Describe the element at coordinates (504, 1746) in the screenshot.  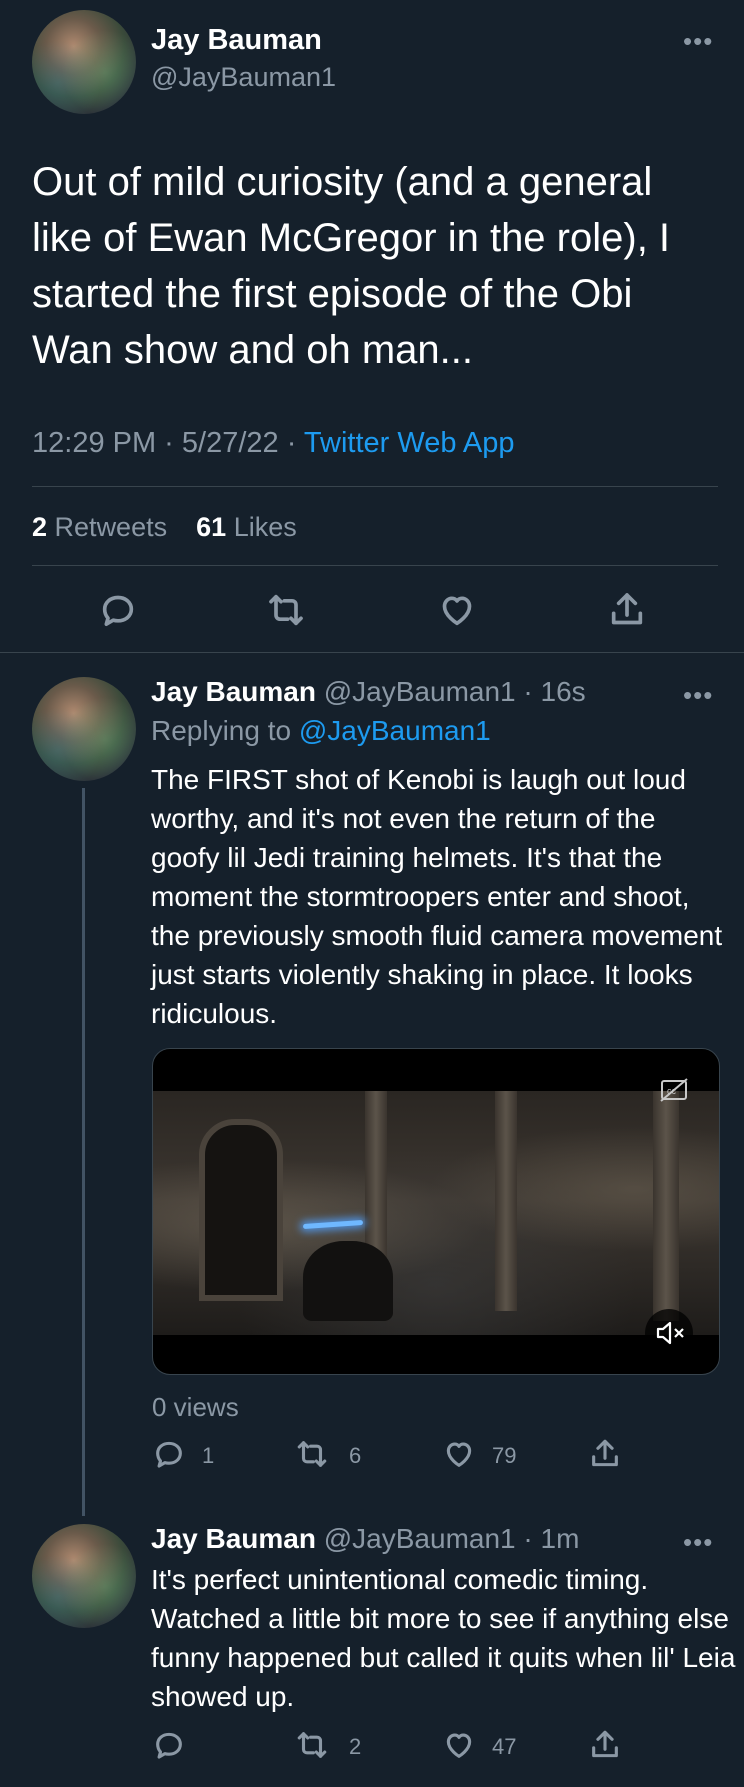
I see `like-count: 47` at that location.